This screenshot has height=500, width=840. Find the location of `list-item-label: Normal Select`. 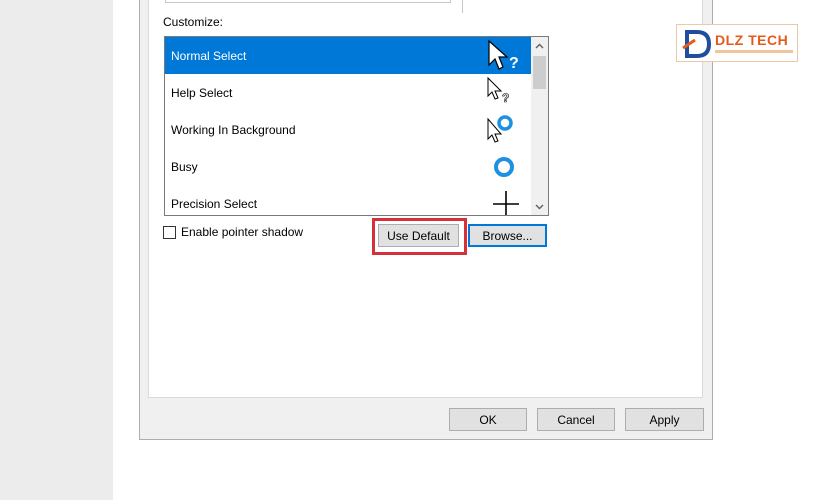

list-item-label: Normal Select is located at coordinates (209, 55).